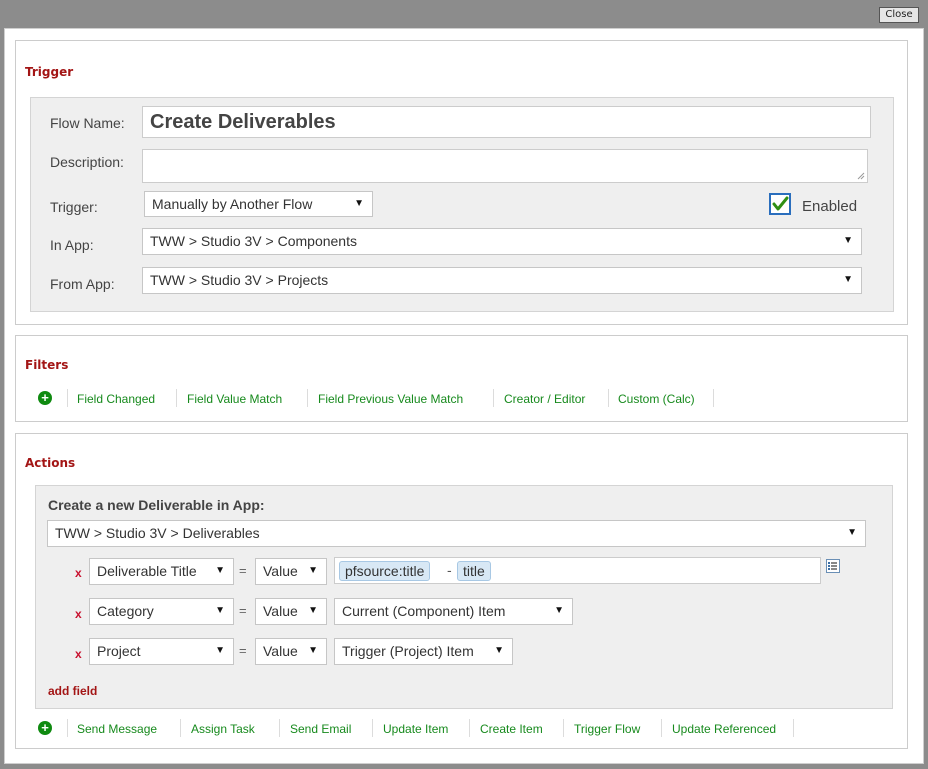 The height and width of the screenshot is (769, 928). What do you see at coordinates (156, 505) in the screenshot?
I see `create-heading: Create a new Deliverable in App:` at bounding box center [156, 505].